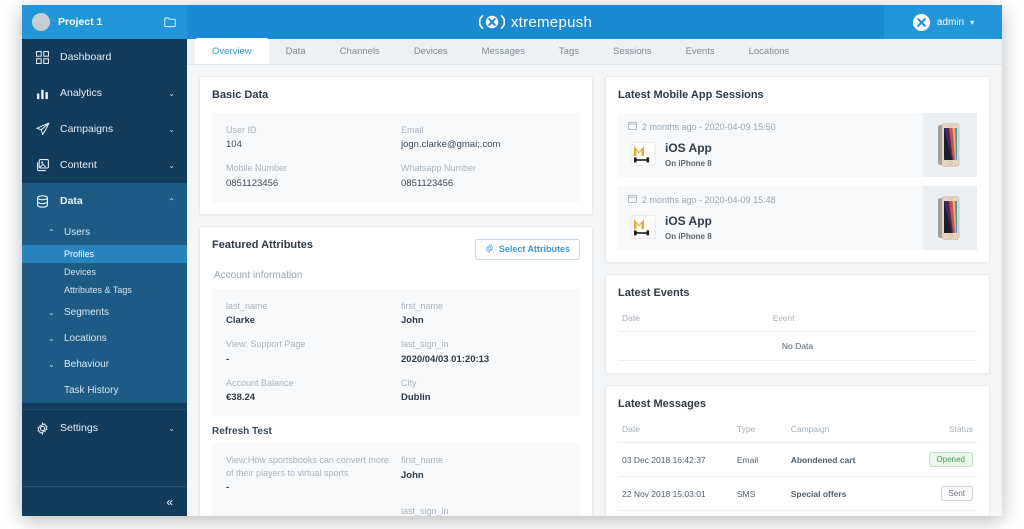 This screenshot has width=1024, height=529. Describe the element at coordinates (308, 313) in the screenshot. I see `field-last-name: last_name Clarke` at that location.